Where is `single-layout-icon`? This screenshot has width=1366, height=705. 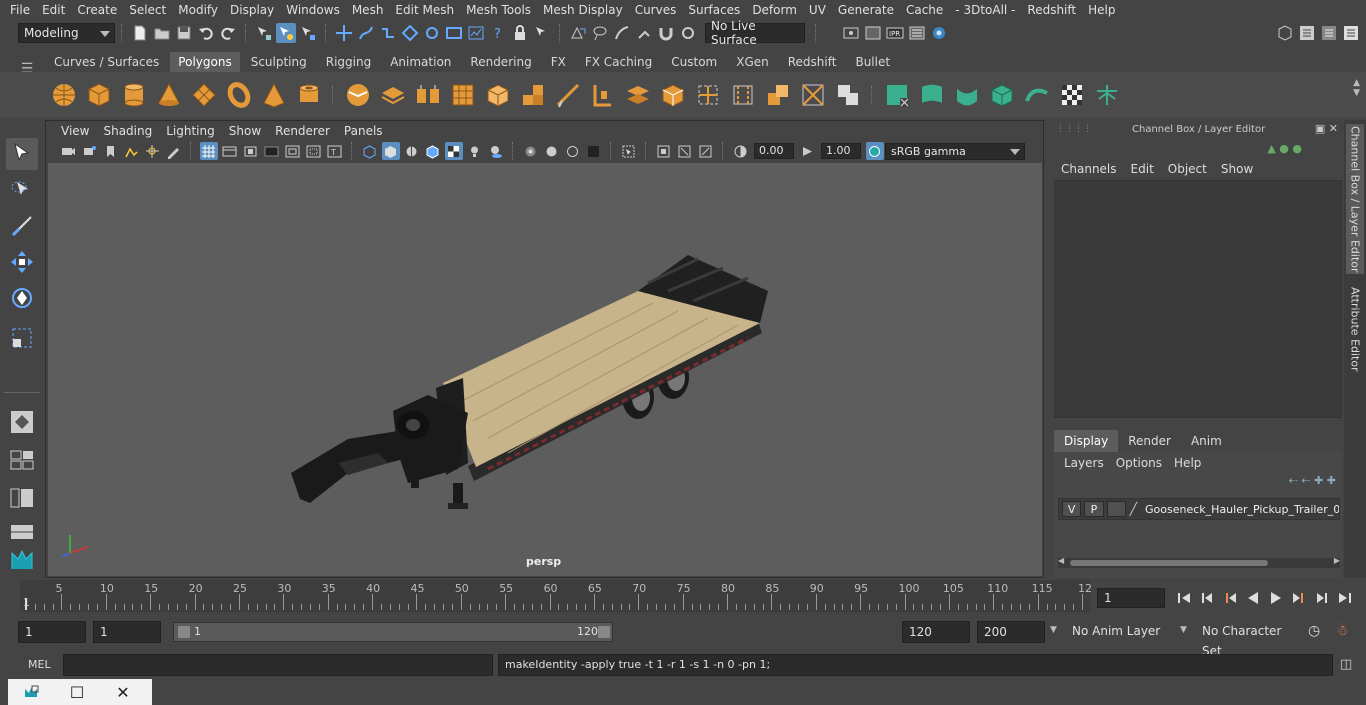 single-layout-icon is located at coordinates (22, 460).